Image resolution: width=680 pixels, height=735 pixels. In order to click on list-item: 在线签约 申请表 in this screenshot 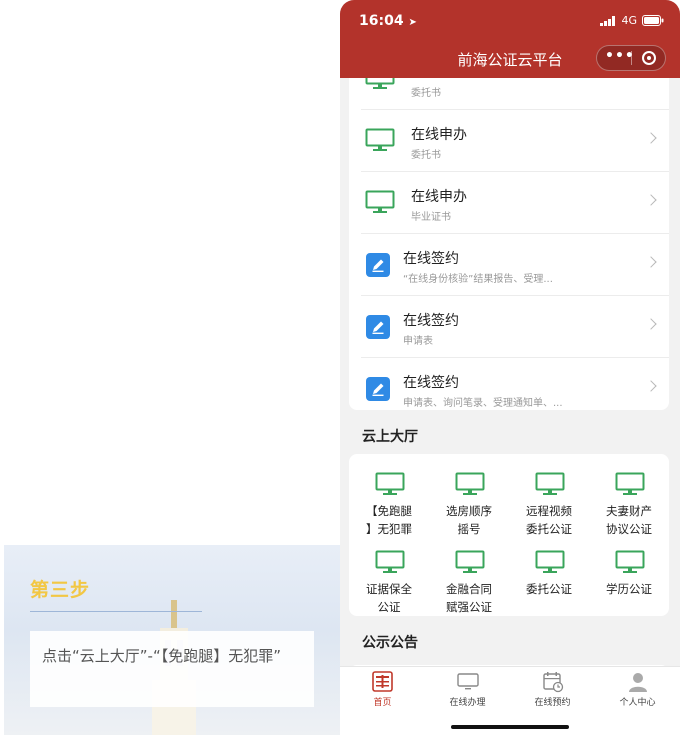, I will do `click(509, 327)`.